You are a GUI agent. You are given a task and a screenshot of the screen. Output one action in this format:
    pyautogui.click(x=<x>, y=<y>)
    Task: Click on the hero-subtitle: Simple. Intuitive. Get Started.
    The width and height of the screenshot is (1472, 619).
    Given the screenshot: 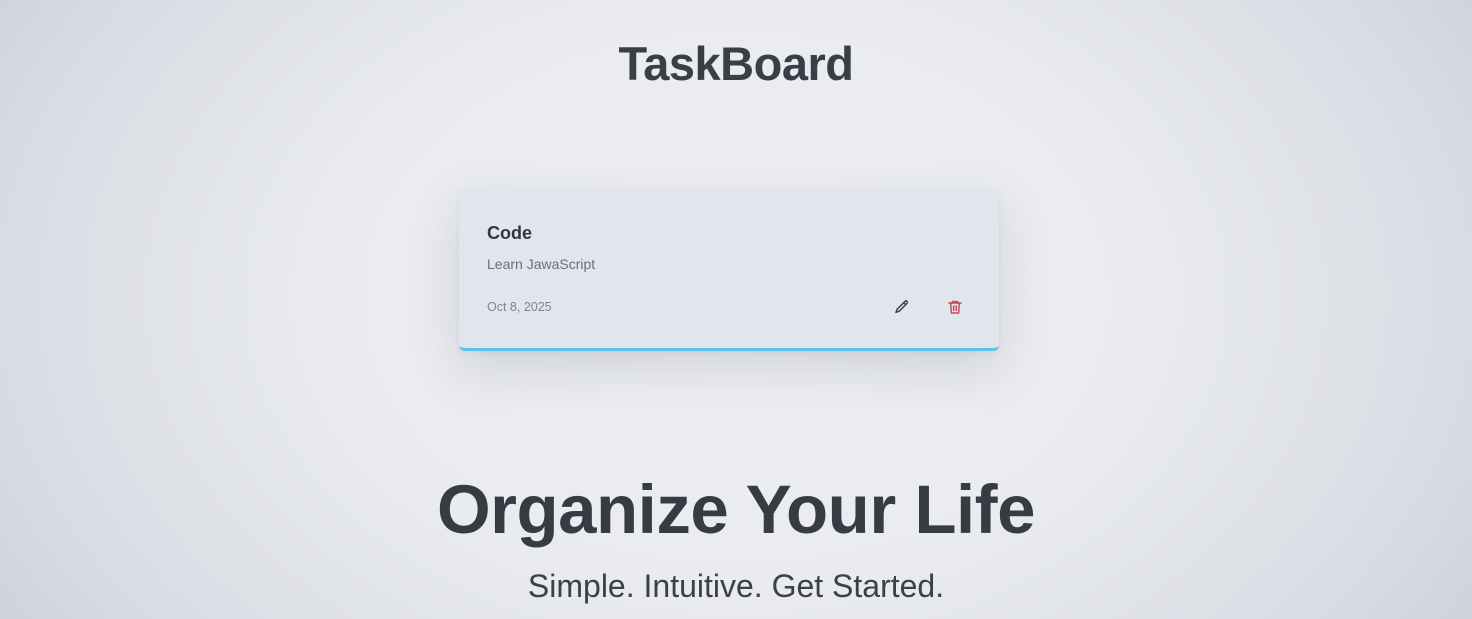 What is the action you would take?
    pyautogui.click(x=736, y=586)
    